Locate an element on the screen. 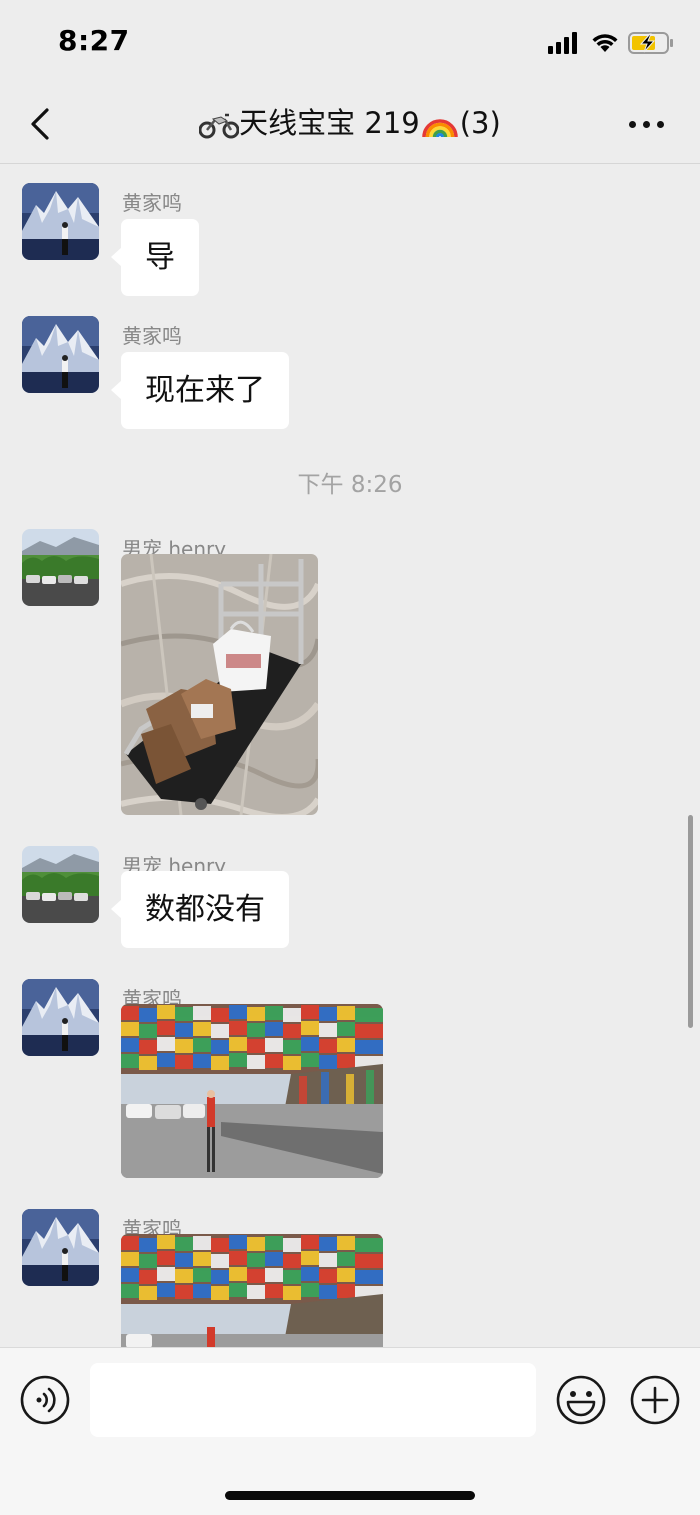  time-divider: 下午 8:26 is located at coordinates (350, 485).